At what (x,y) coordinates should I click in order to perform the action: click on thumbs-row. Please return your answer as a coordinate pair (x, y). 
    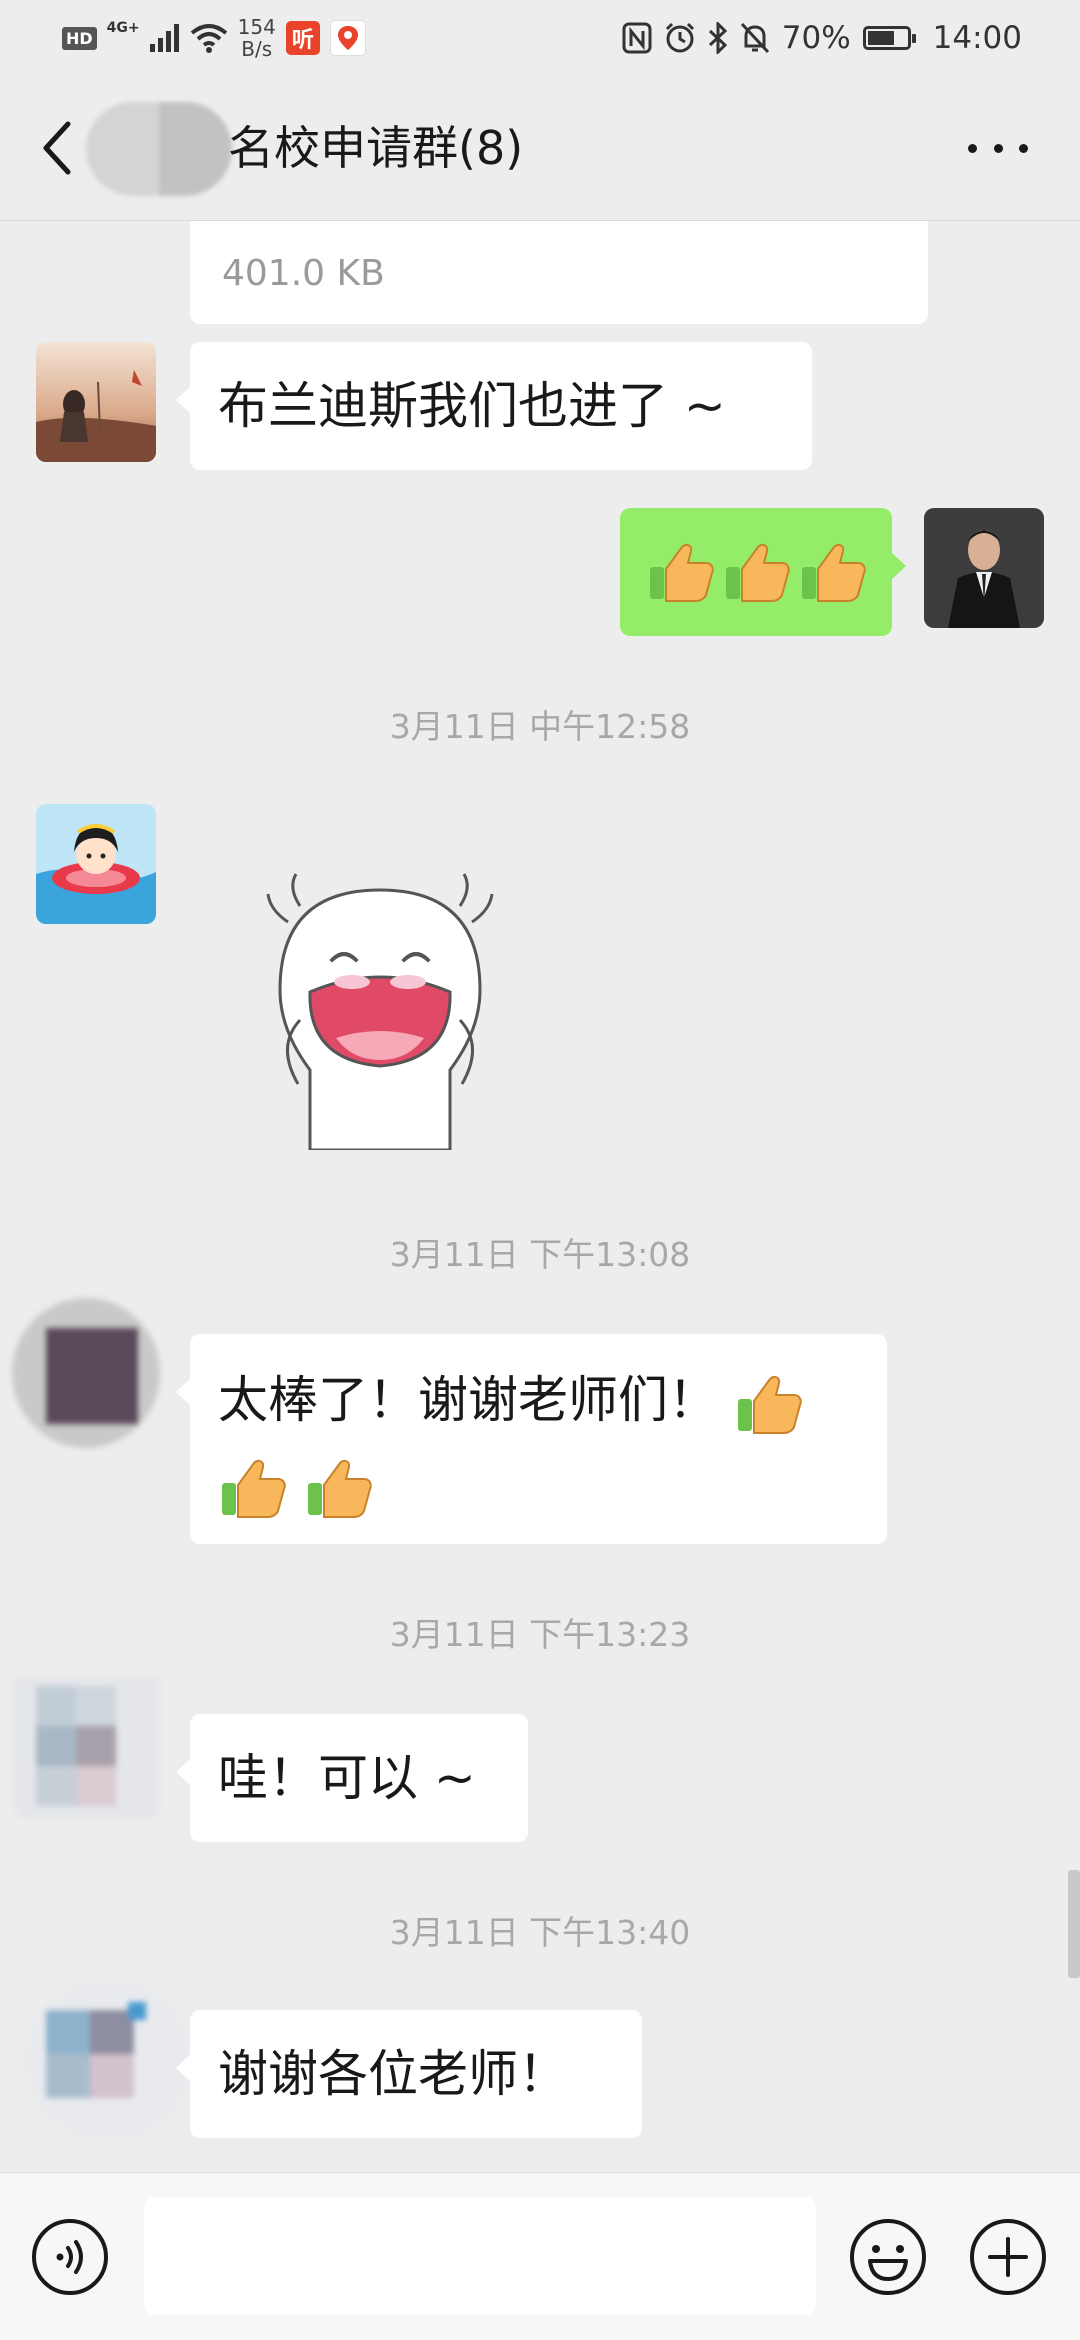
    Looking at the image, I should click on (757, 572).